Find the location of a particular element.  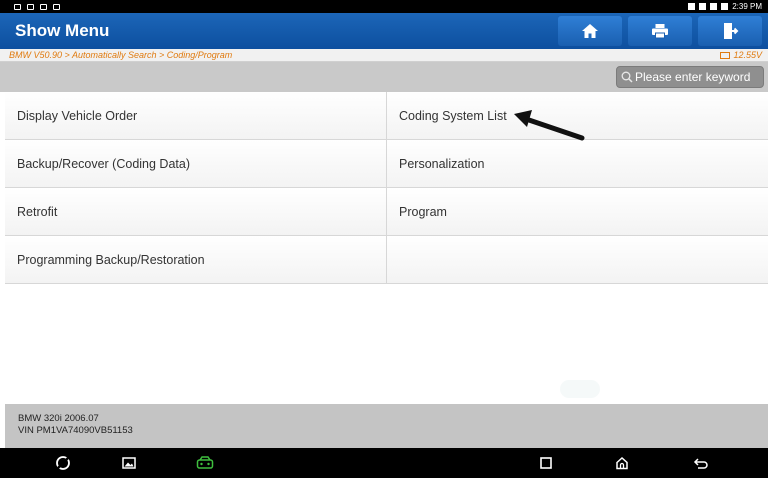

vehicle-diagnostic-icon is located at coordinates (205, 462).